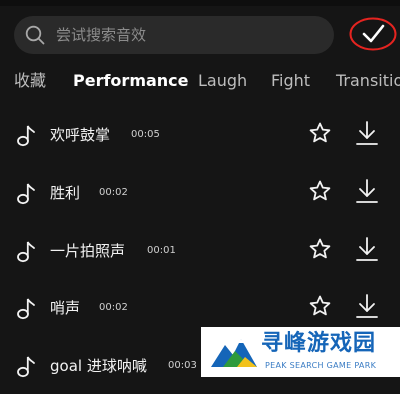 This screenshot has height=394, width=400. Describe the element at coordinates (65, 193) in the screenshot. I see `sound-name: 胜利` at that location.